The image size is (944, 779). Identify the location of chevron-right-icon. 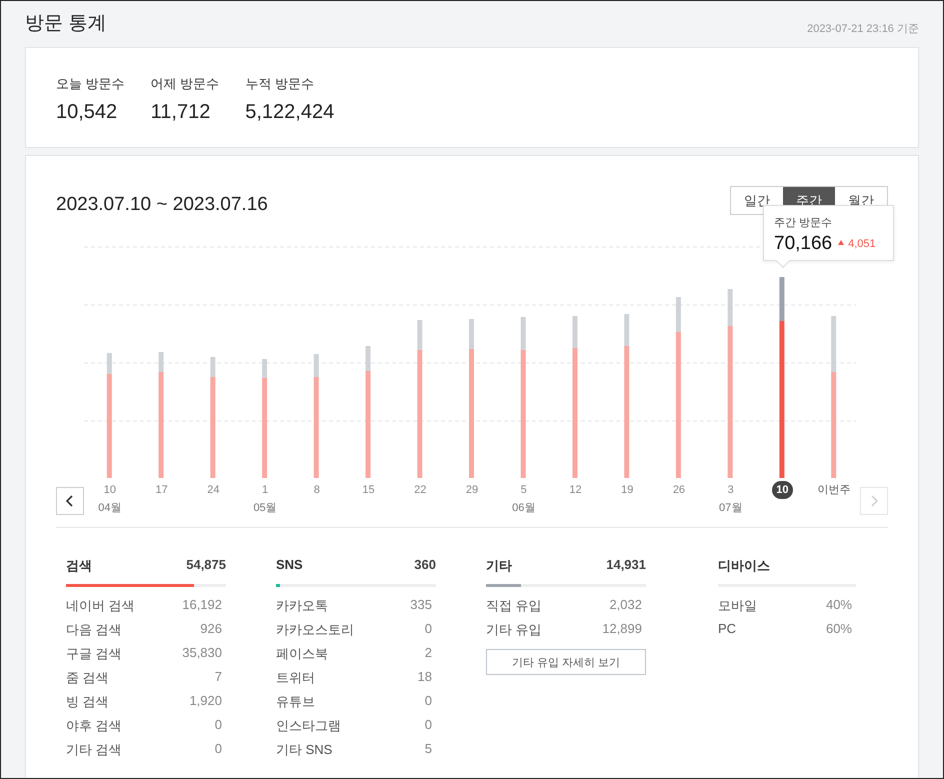
(874, 501).